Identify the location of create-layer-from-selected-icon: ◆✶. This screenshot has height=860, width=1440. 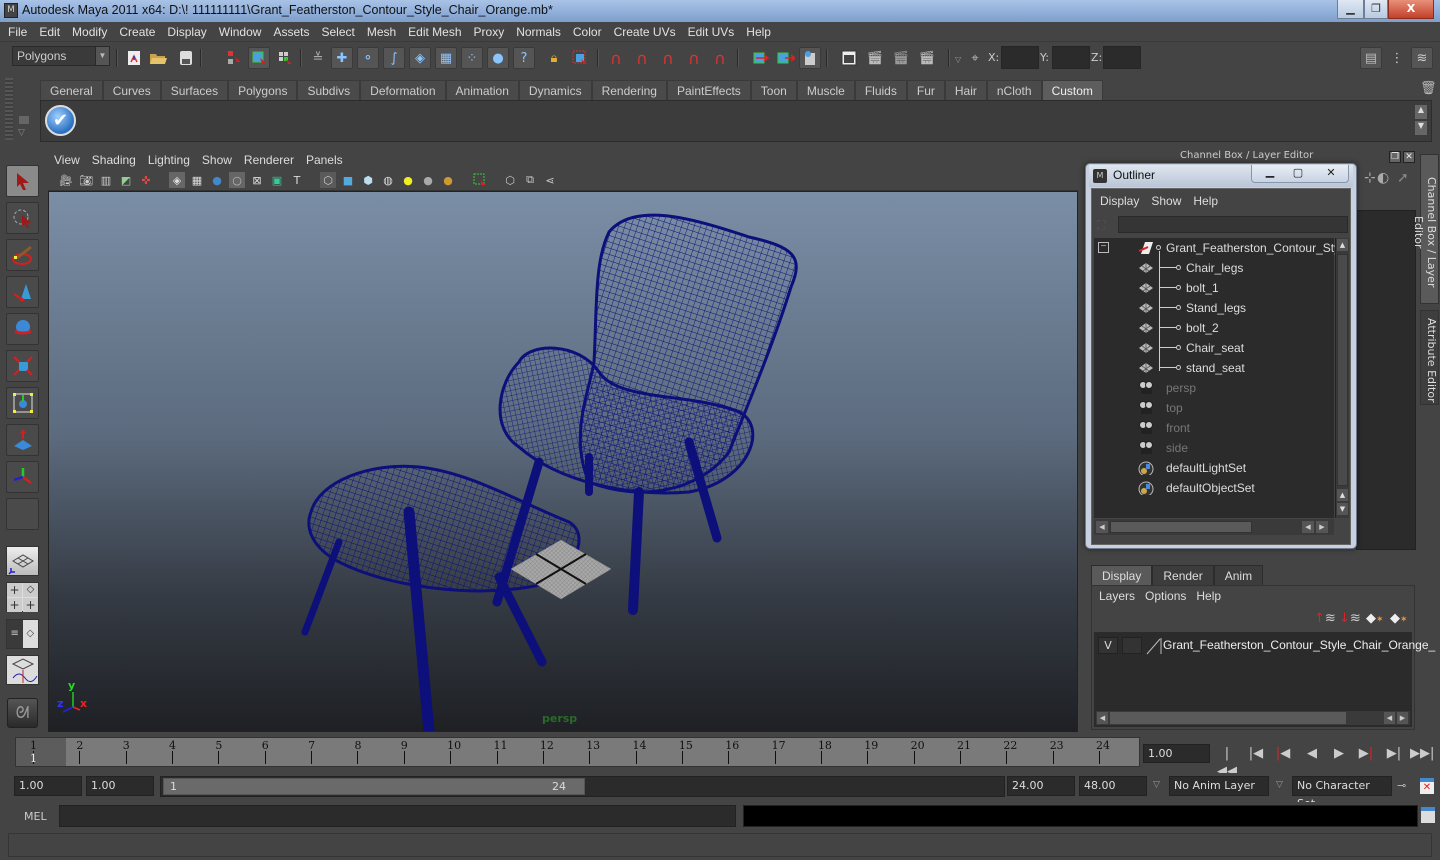
(1399, 618).